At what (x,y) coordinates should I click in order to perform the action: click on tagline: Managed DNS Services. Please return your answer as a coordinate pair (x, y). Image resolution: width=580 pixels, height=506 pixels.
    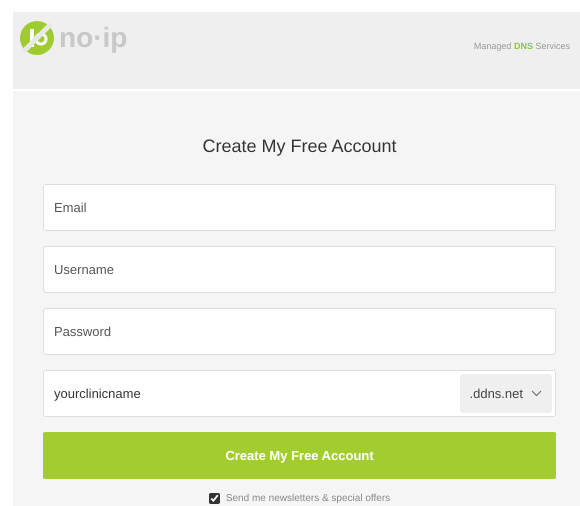
    Looking at the image, I should click on (522, 46).